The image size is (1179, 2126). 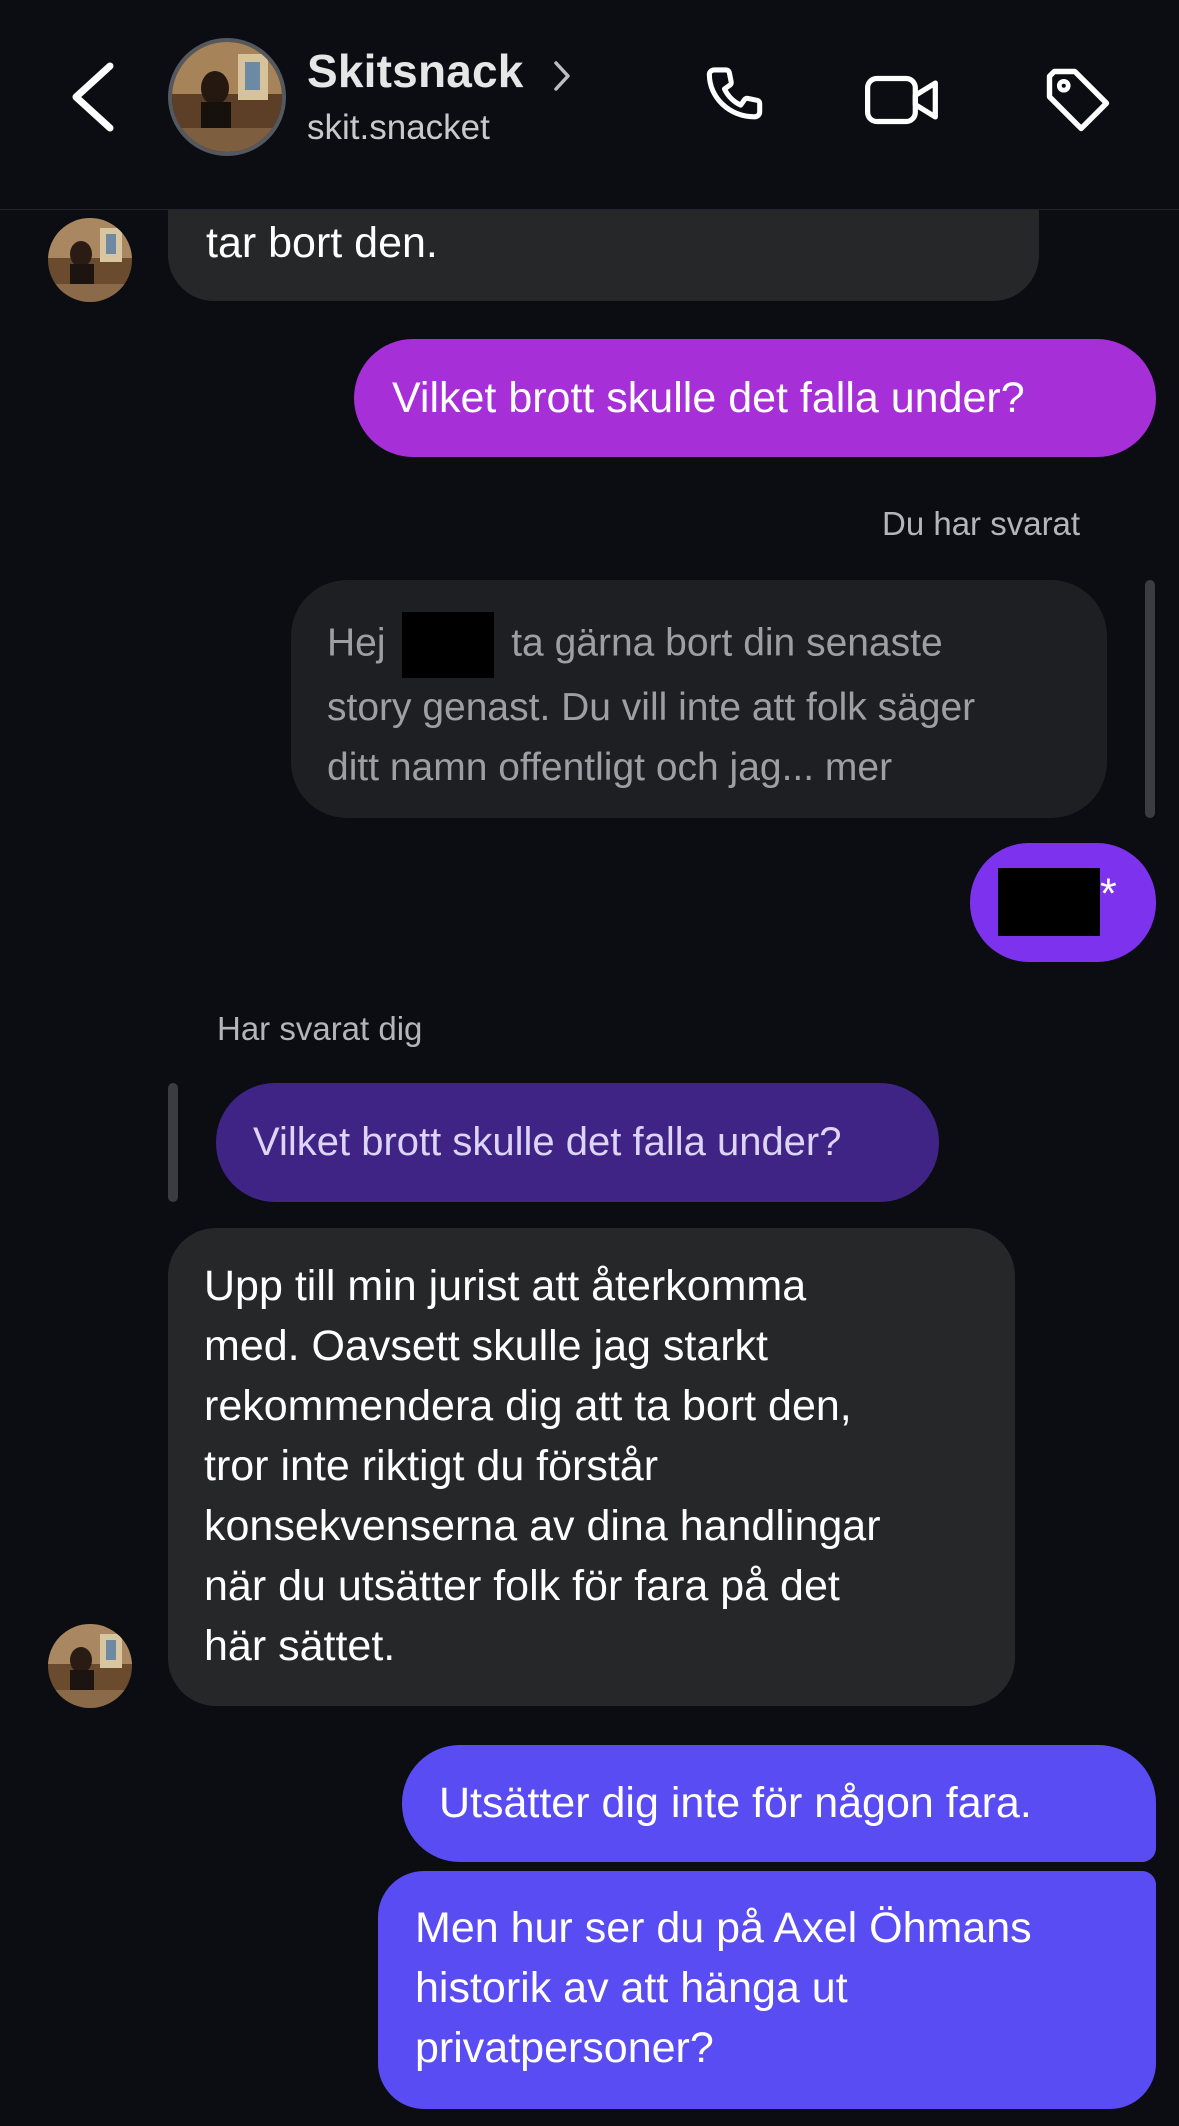 What do you see at coordinates (564, 2048) in the screenshot?
I see `message-line: privatpersoner?` at bounding box center [564, 2048].